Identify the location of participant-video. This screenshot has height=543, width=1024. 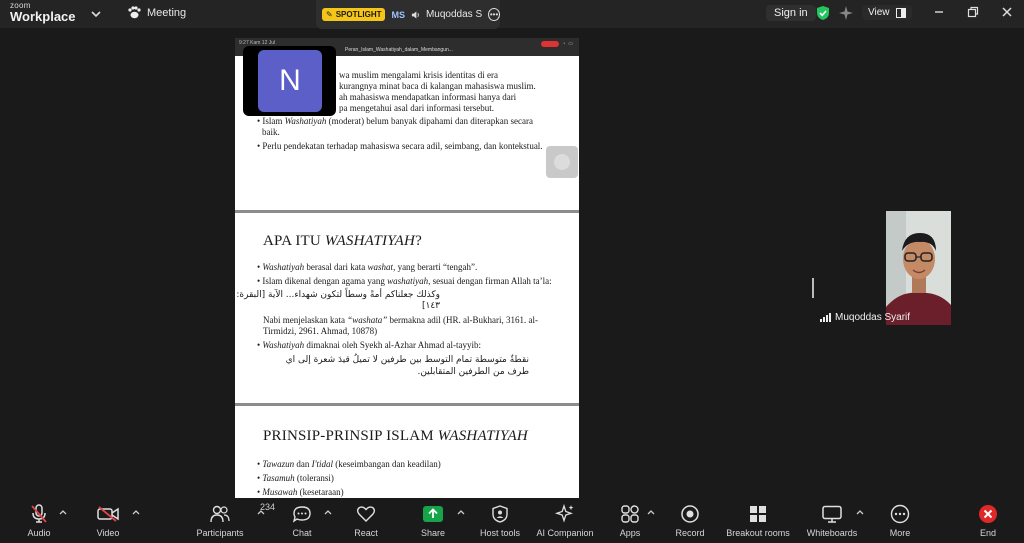
(918, 268).